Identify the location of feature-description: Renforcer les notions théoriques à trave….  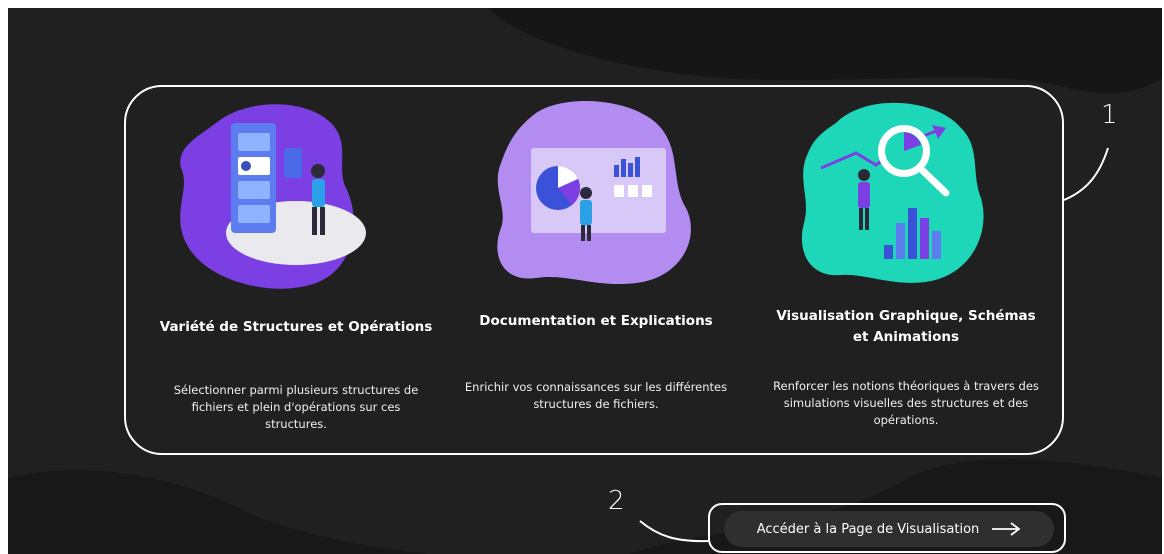
(906, 403).